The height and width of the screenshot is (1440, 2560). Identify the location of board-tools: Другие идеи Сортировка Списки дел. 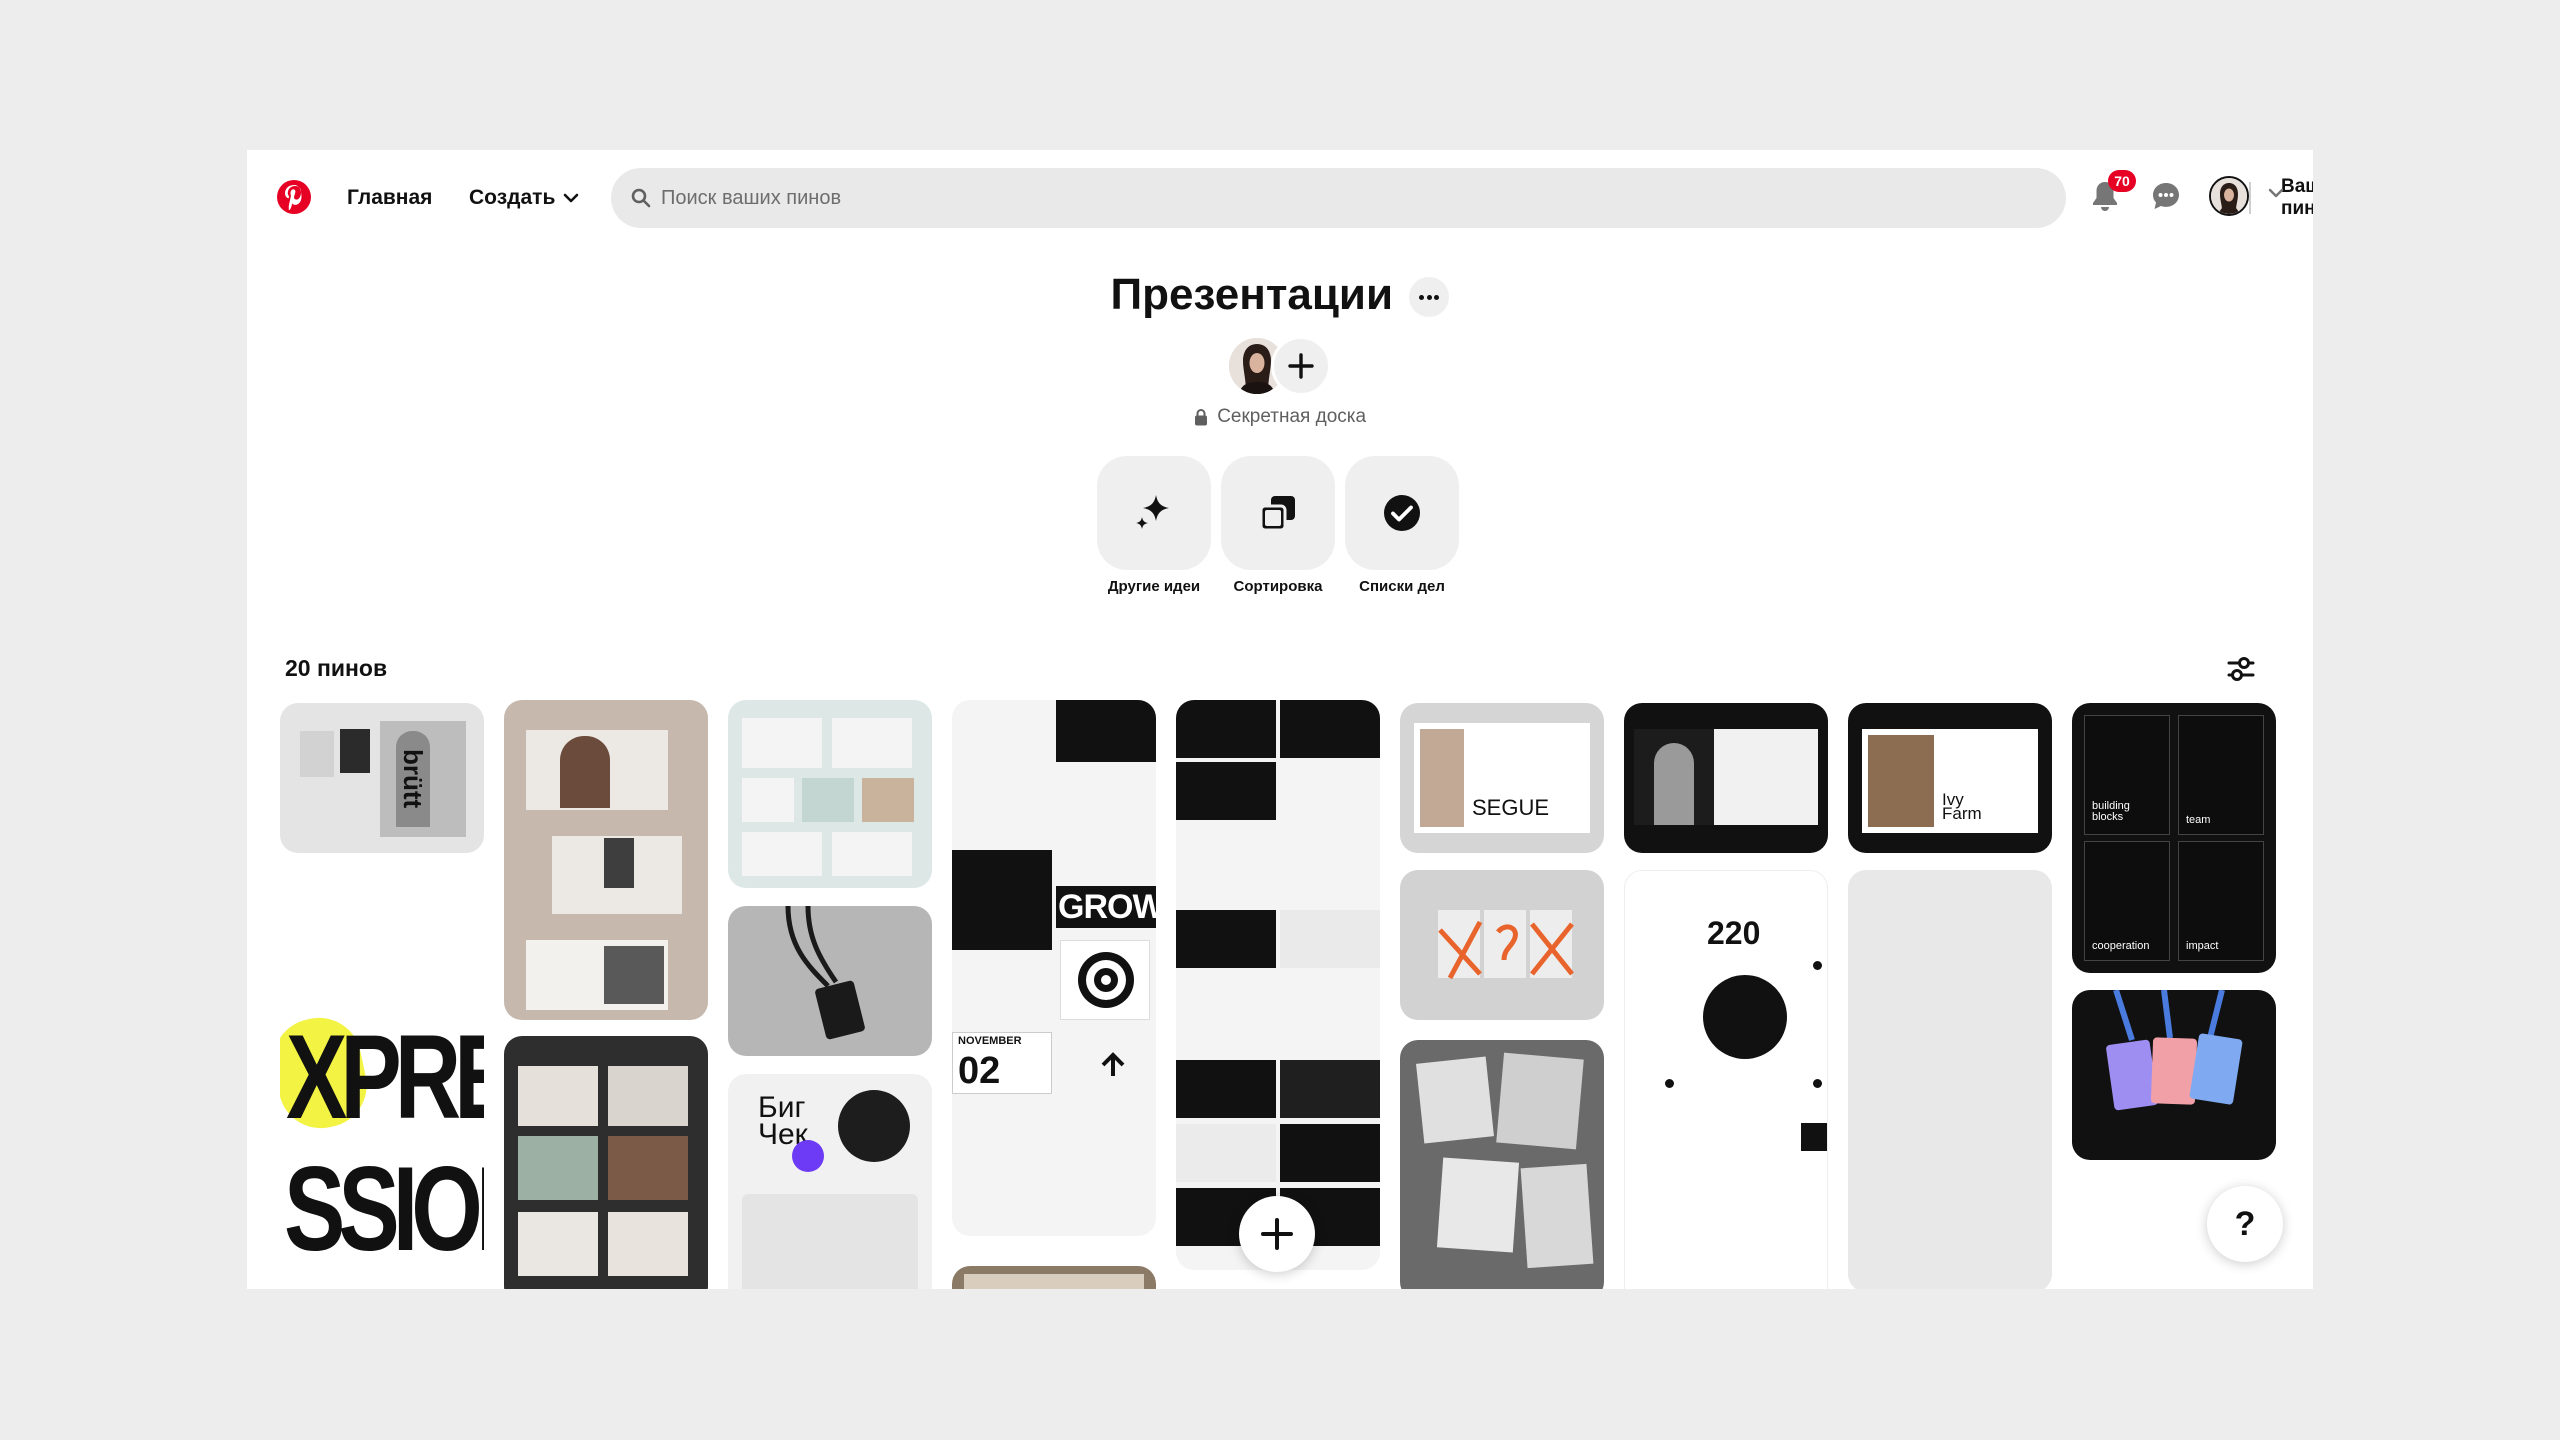
(1280, 526).